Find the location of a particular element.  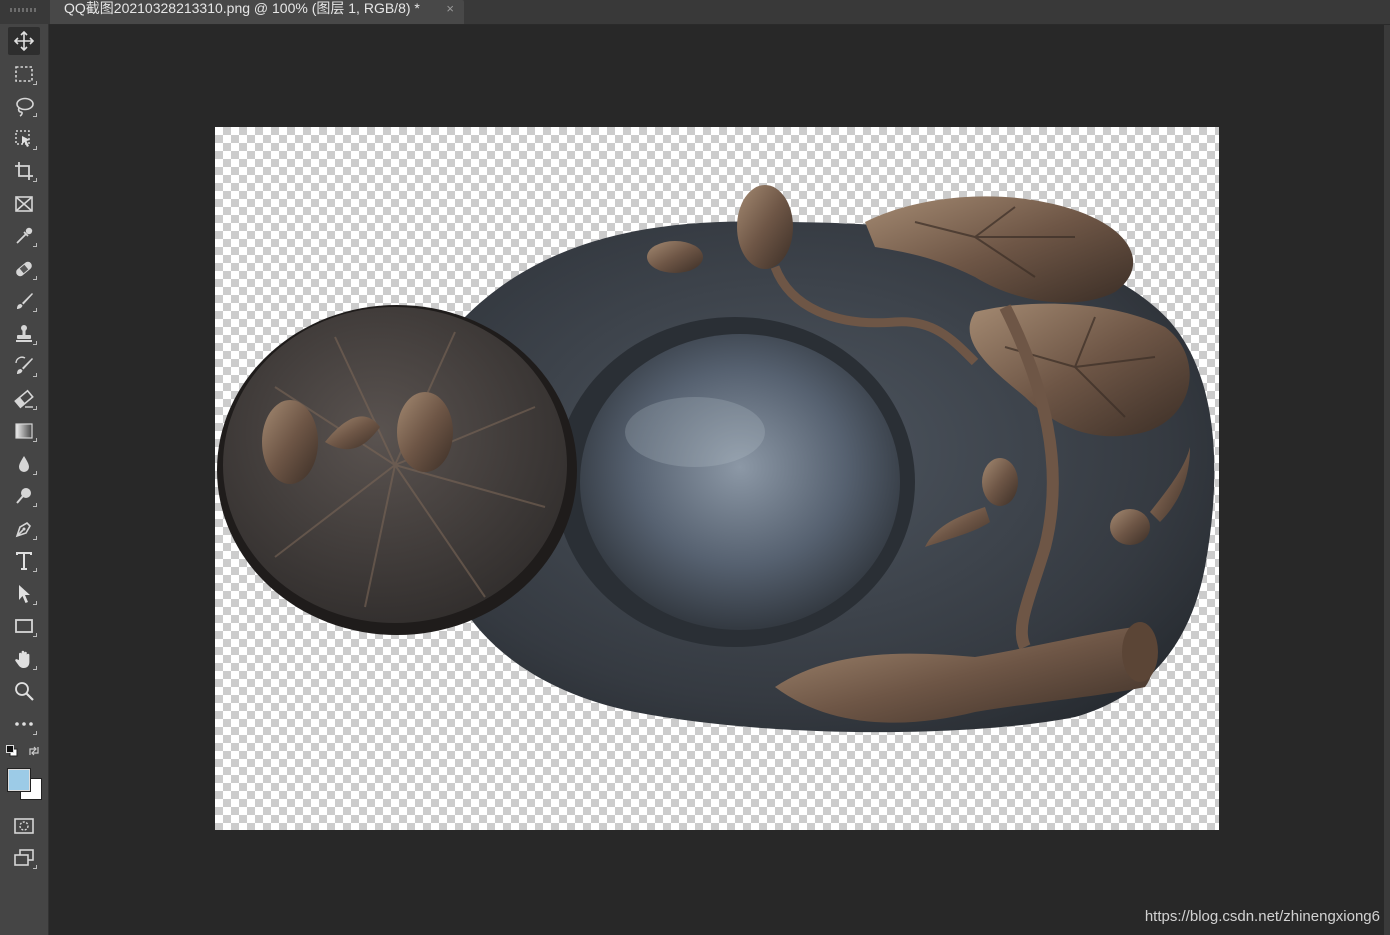

quick-mask-icon is located at coordinates (24, 826).